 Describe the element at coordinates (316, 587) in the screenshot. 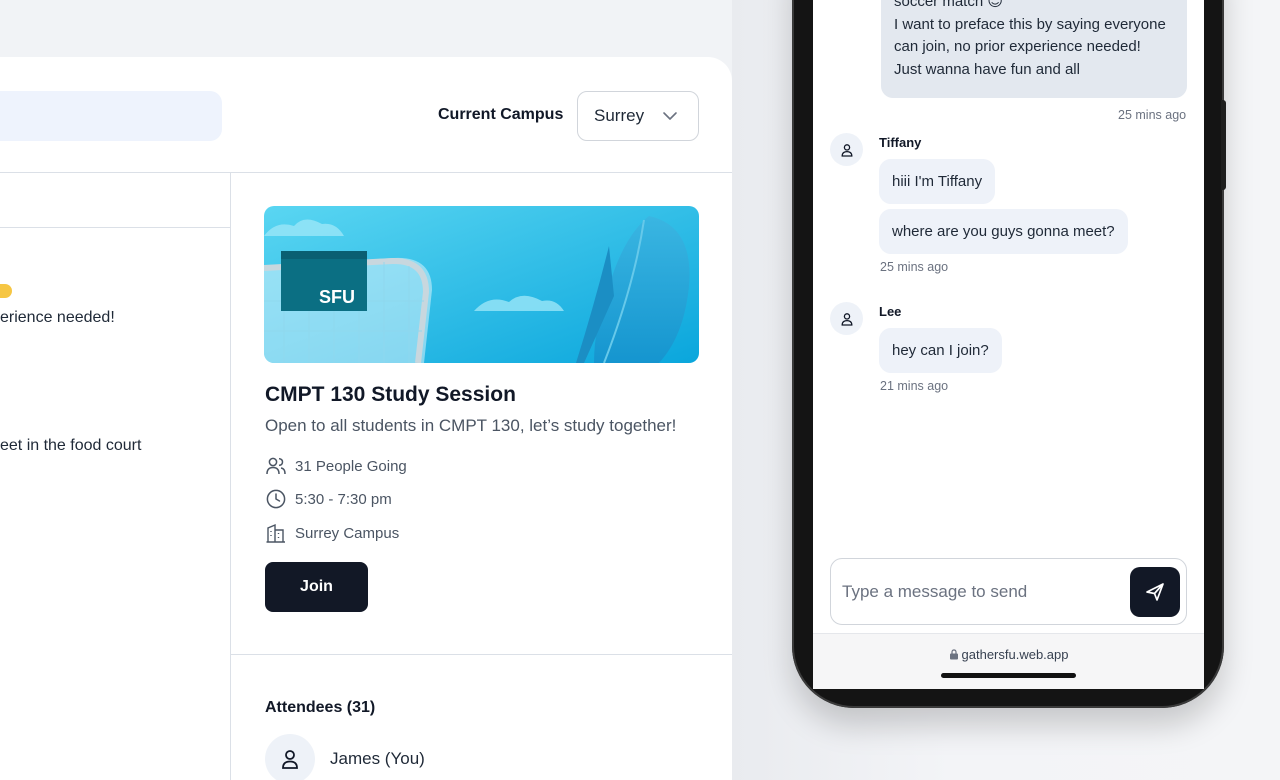

I see `join-button: Join` at that location.